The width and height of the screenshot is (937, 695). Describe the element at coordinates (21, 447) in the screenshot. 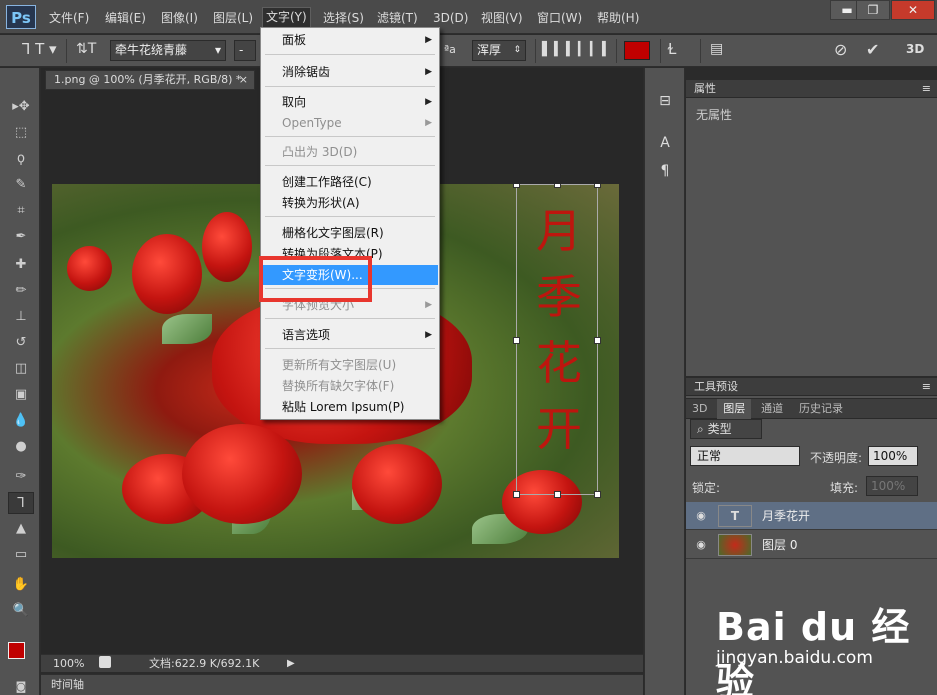

I see `dodge-tool-icon: ●` at that location.